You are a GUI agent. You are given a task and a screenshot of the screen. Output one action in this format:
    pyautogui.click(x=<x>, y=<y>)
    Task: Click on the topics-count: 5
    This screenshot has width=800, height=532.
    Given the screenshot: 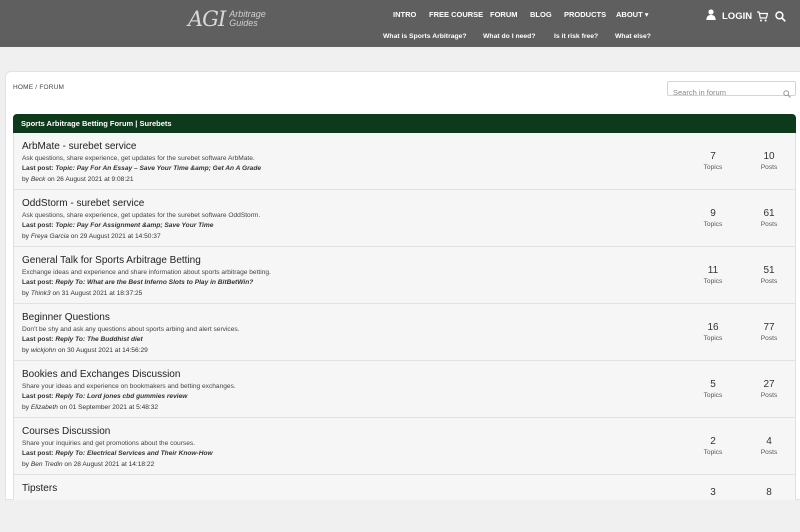 What is the action you would take?
    pyautogui.click(x=713, y=384)
    